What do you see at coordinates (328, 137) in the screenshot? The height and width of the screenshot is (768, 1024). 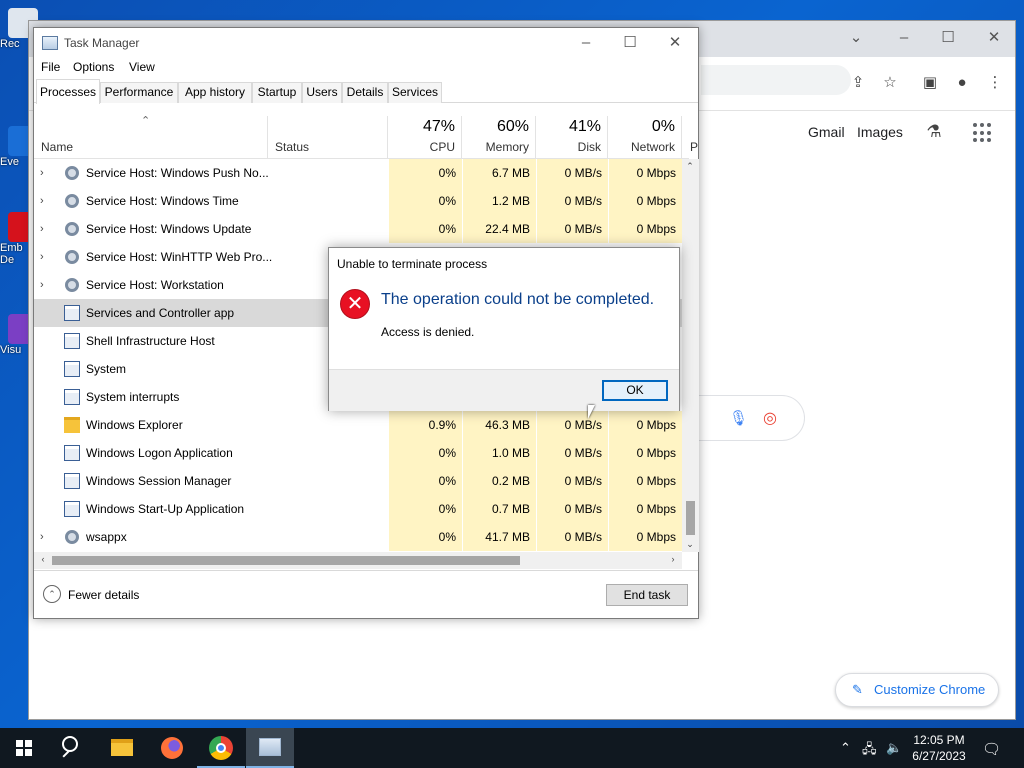 I see `column-header-status: Status` at bounding box center [328, 137].